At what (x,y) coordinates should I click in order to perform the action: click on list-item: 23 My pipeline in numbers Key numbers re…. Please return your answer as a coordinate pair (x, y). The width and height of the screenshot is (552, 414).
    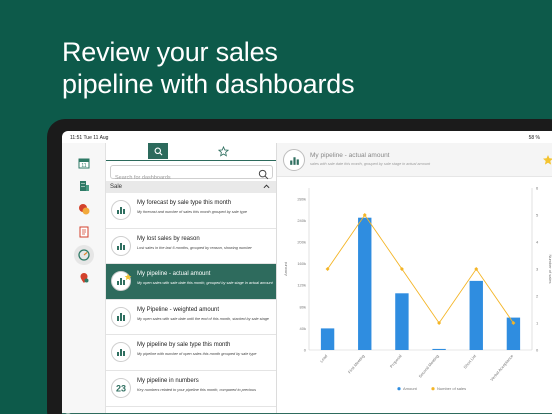
    Looking at the image, I should click on (191, 388).